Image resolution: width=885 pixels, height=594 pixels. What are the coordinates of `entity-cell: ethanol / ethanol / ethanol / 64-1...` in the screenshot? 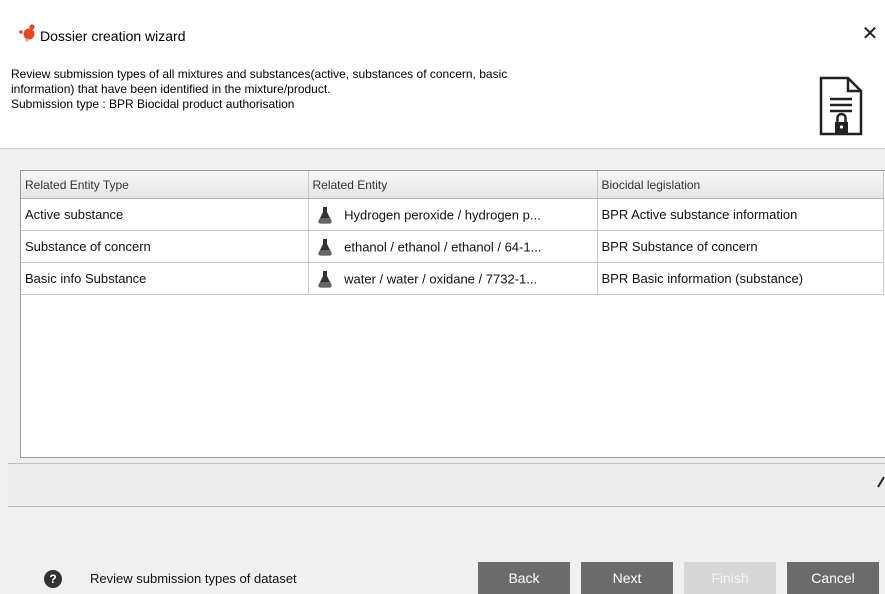 It's located at (453, 246).